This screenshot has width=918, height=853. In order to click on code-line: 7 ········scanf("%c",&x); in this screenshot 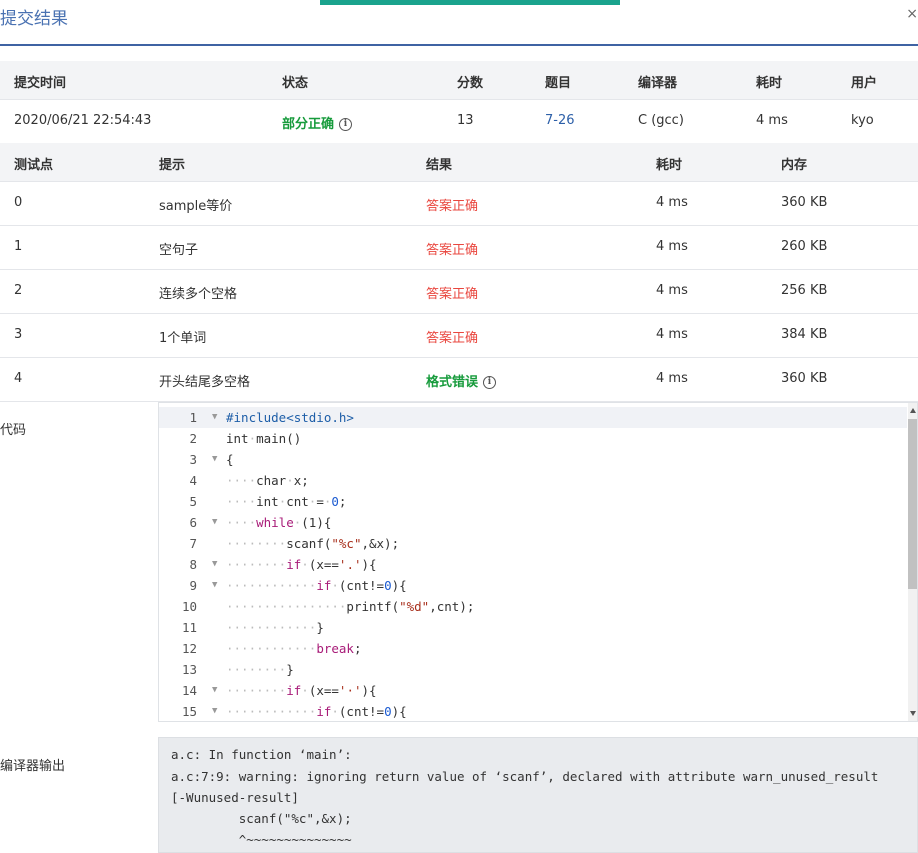, I will do `click(294, 543)`.